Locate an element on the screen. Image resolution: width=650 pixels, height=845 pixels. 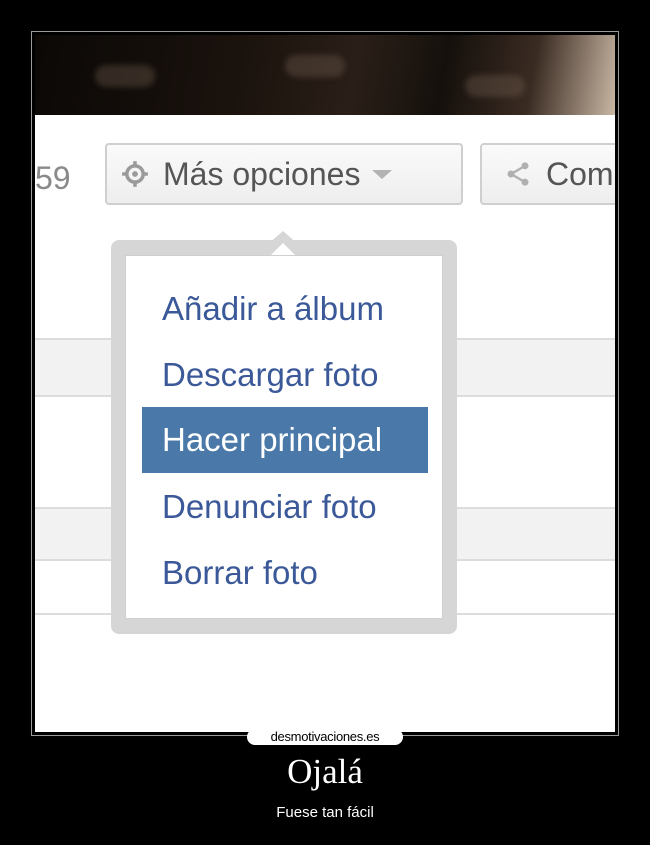
poster-subtitle: Fuese tan fácil is located at coordinates (325, 812).